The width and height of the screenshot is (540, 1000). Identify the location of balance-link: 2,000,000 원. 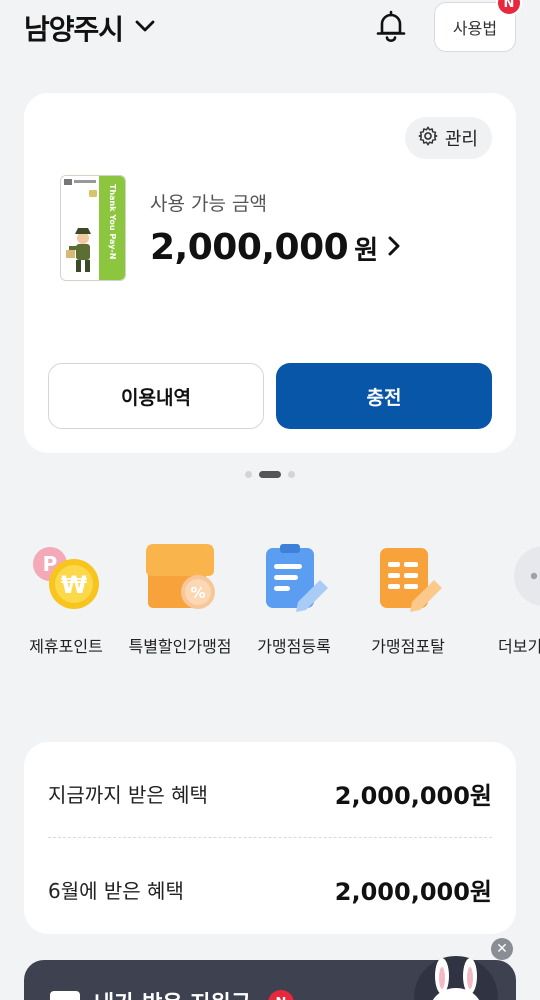
(277, 247).